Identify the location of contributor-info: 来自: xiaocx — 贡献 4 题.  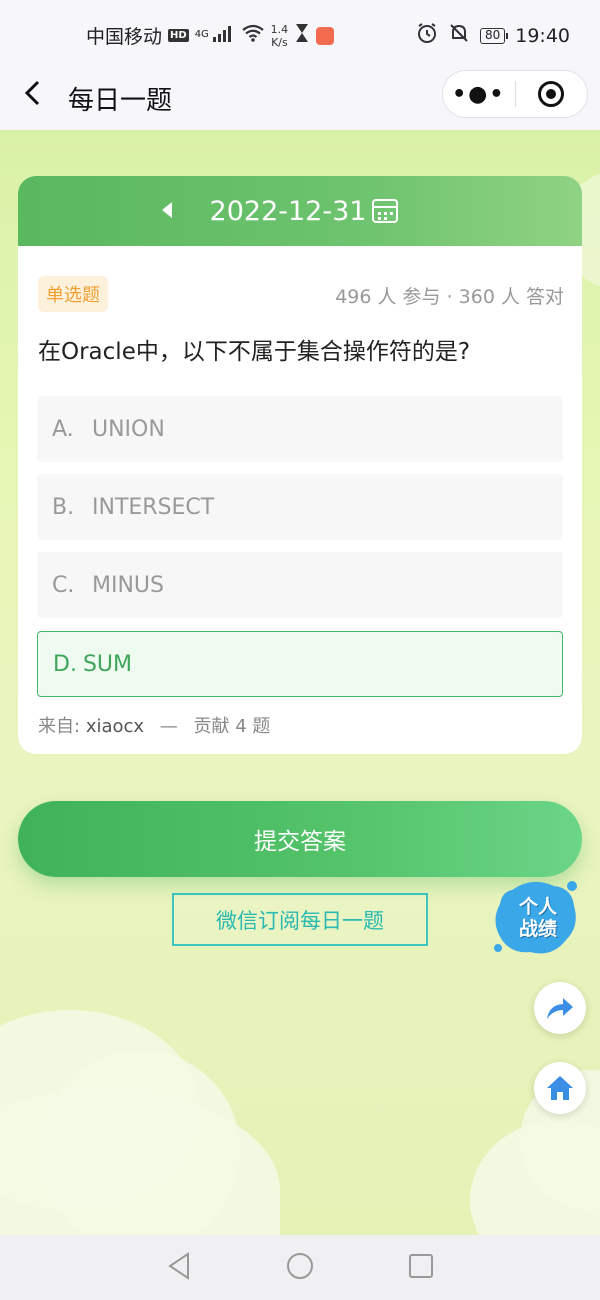
(154, 725).